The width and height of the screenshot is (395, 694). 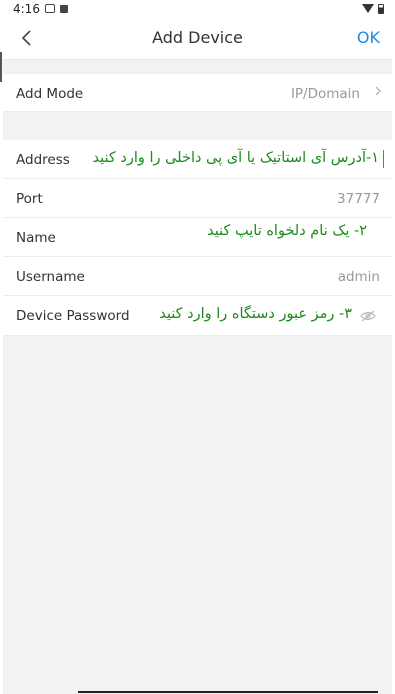 I want to click on gallery-icon, so click(x=49, y=8).